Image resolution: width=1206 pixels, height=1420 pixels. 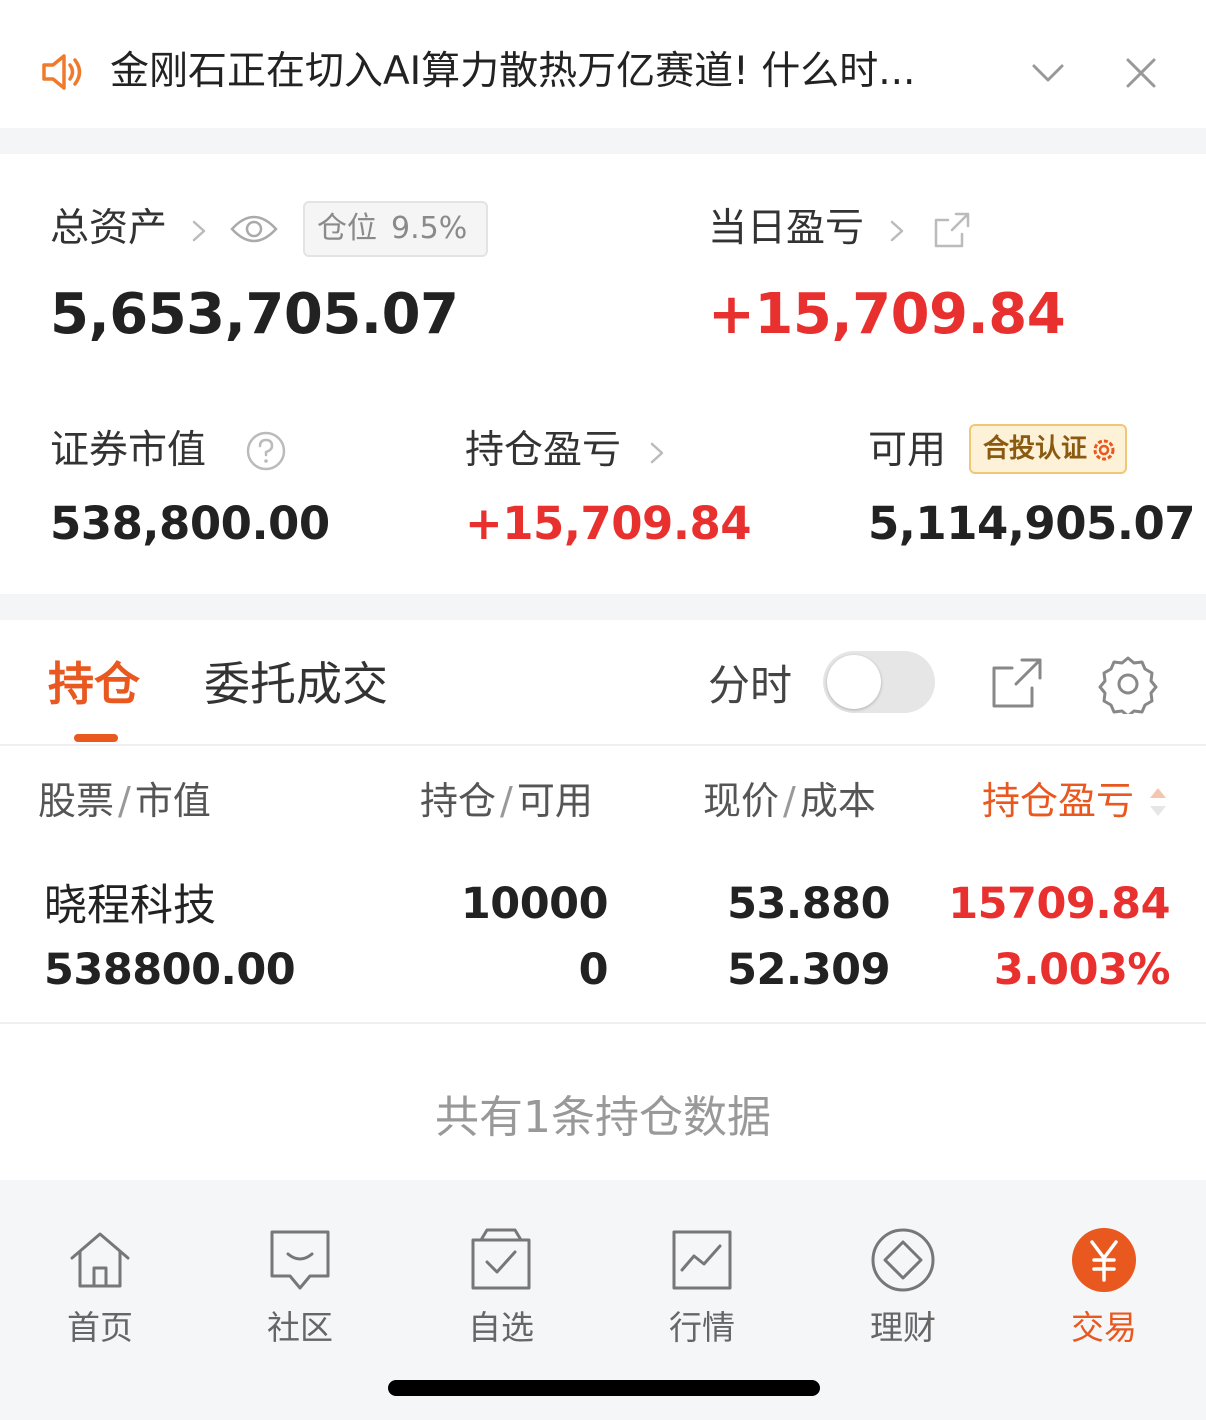 I want to click on certification-badge: 合投认证, so click(x=1048, y=449).